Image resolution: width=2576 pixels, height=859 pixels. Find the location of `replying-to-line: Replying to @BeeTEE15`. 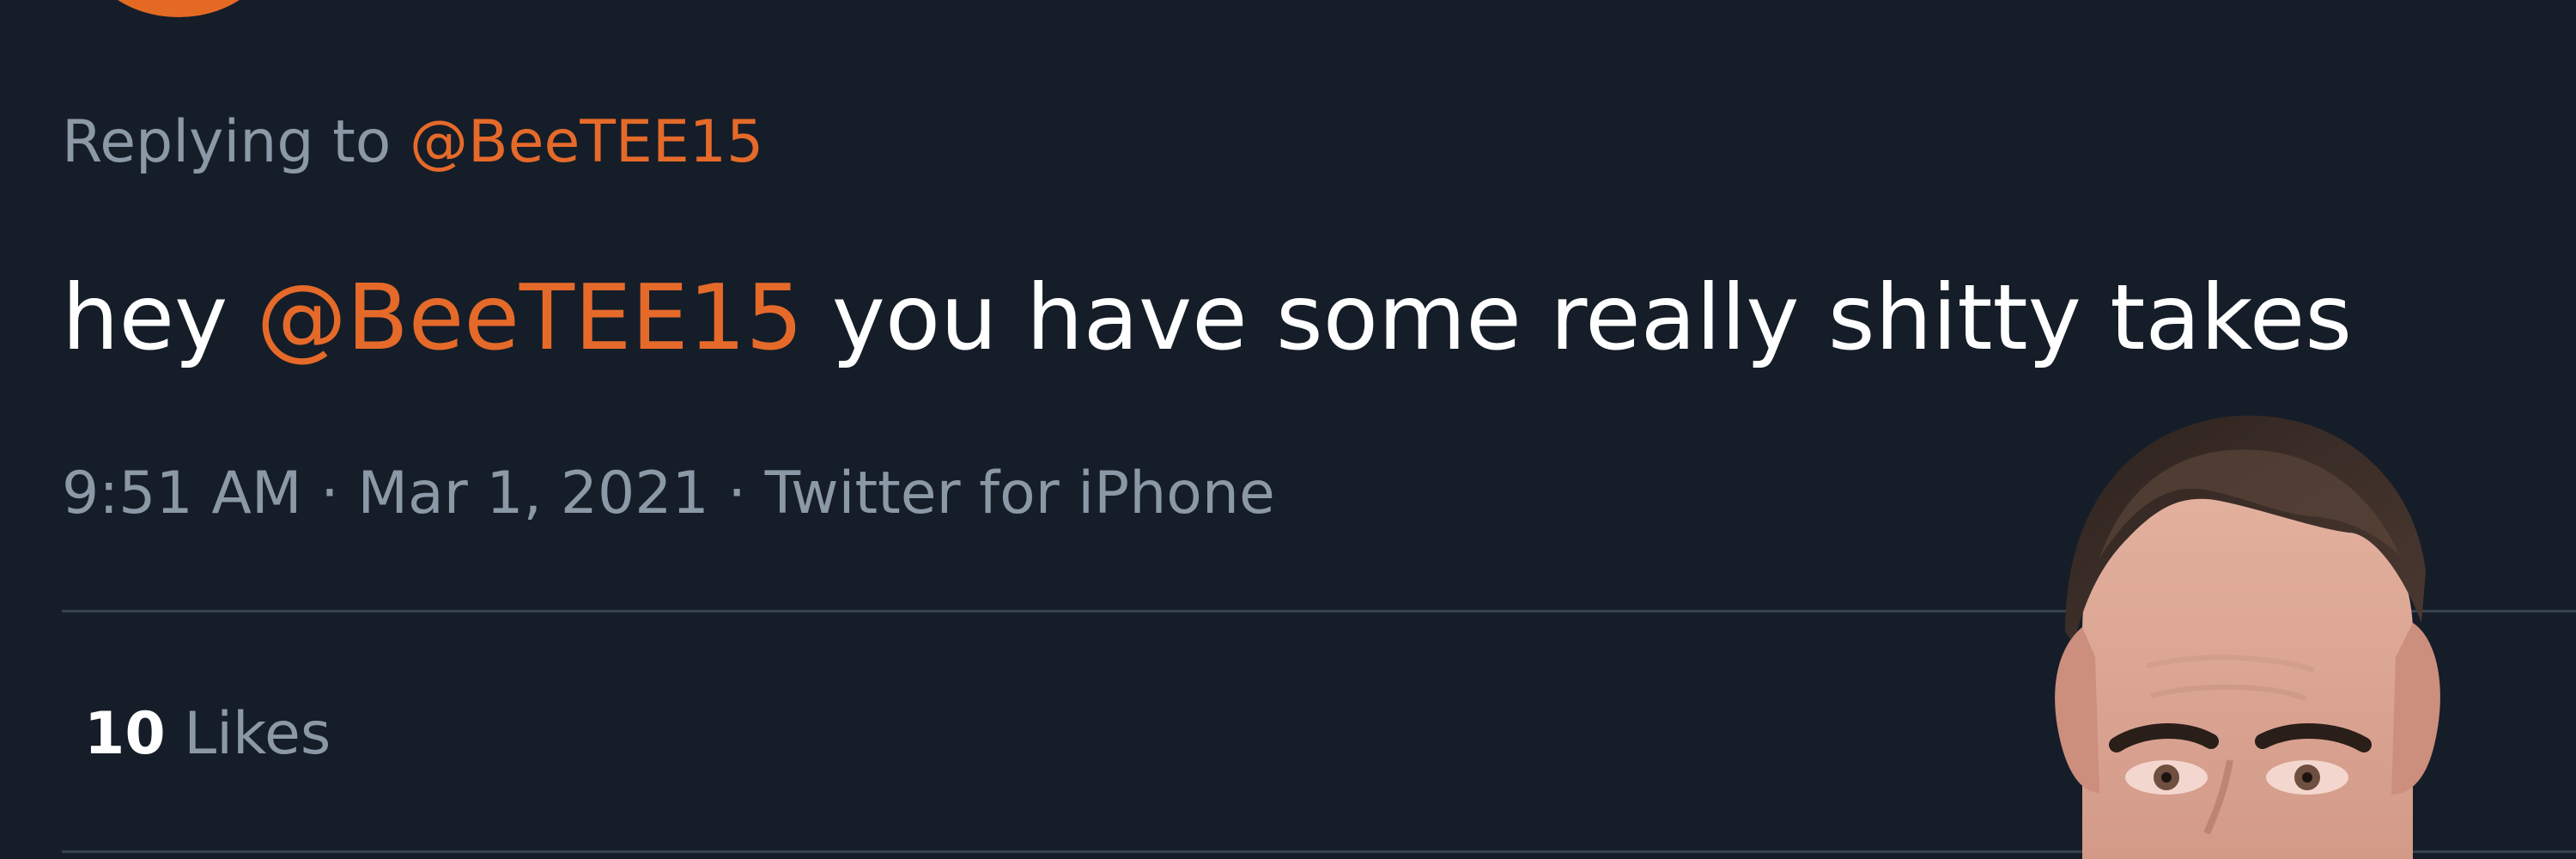

replying-to-line: Replying to @BeeTEE15 is located at coordinates (412, 142).